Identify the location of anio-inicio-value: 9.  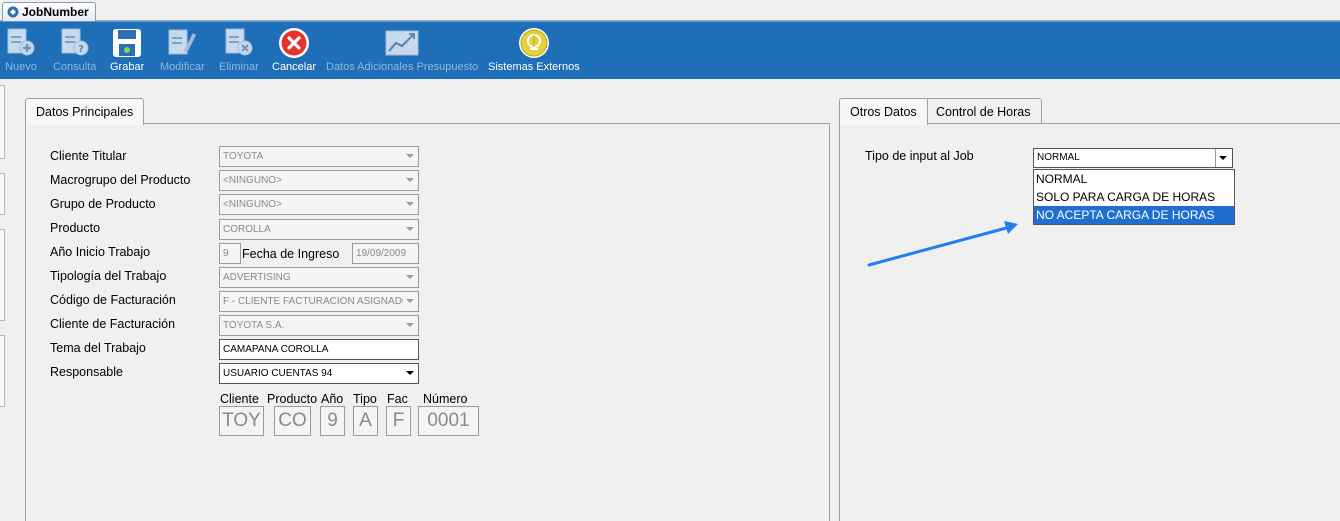
(226, 253).